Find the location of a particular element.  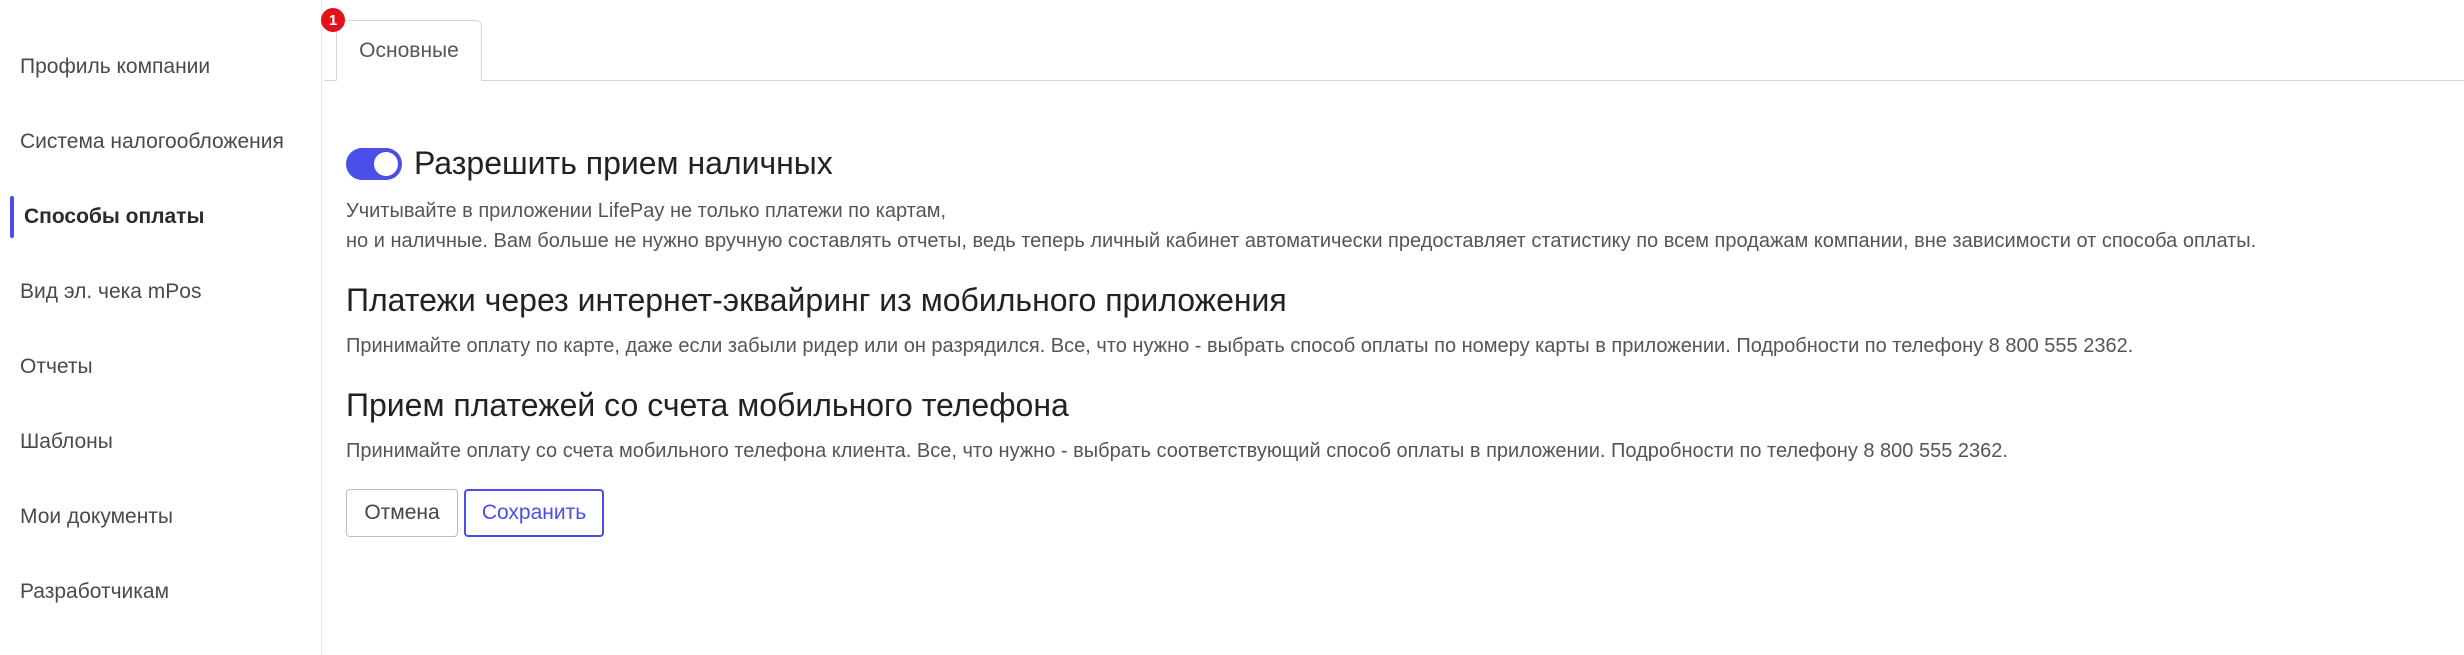

sidebar-item-my-documents: Мои документы is located at coordinates (160, 517).